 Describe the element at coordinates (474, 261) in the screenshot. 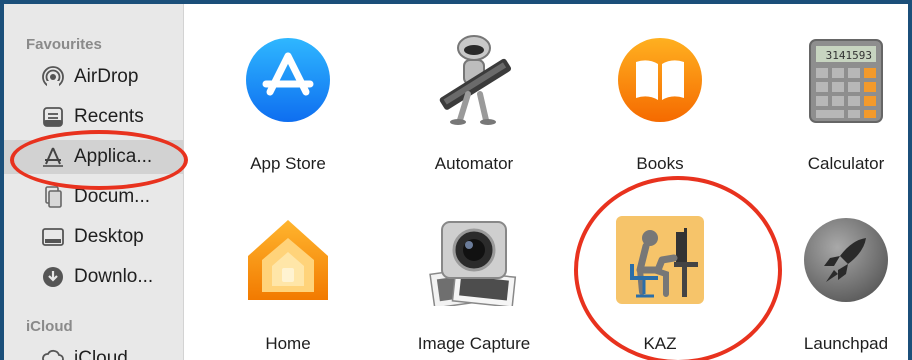

I see `image-capture-icon` at that location.